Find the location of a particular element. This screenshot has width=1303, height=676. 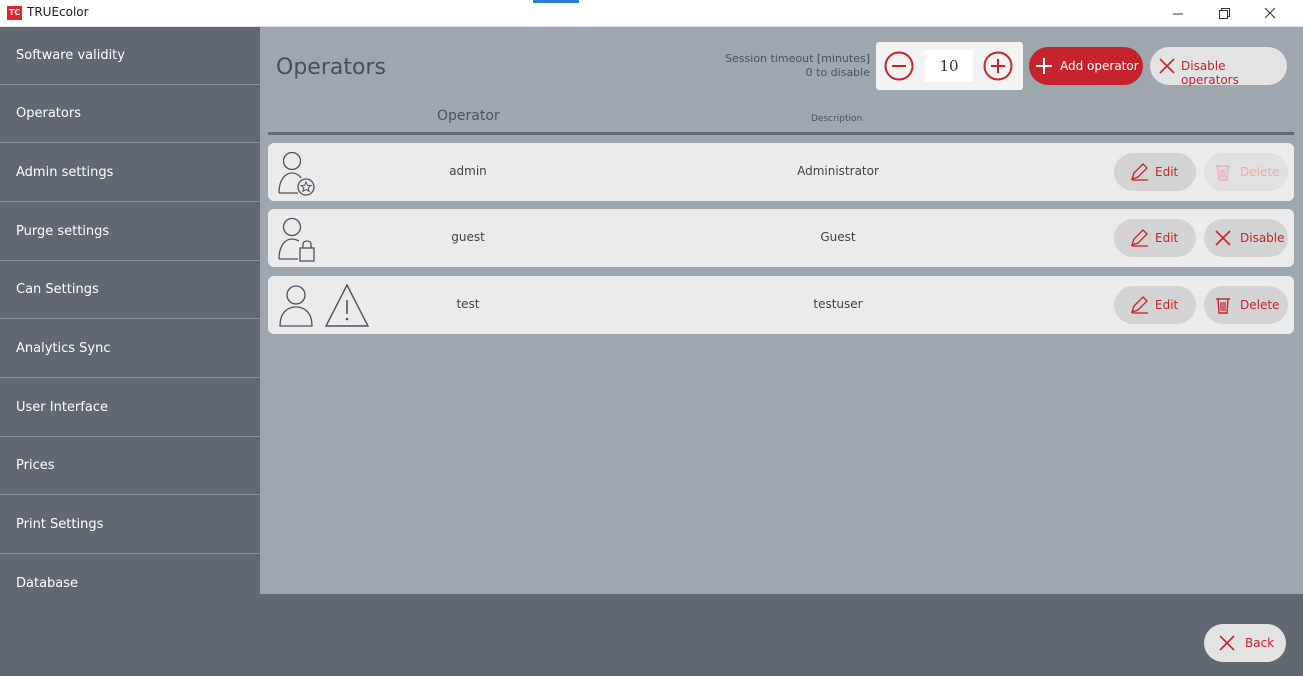

sidebar-item-admin-settings: Admin settings is located at coordinates (130, 173).